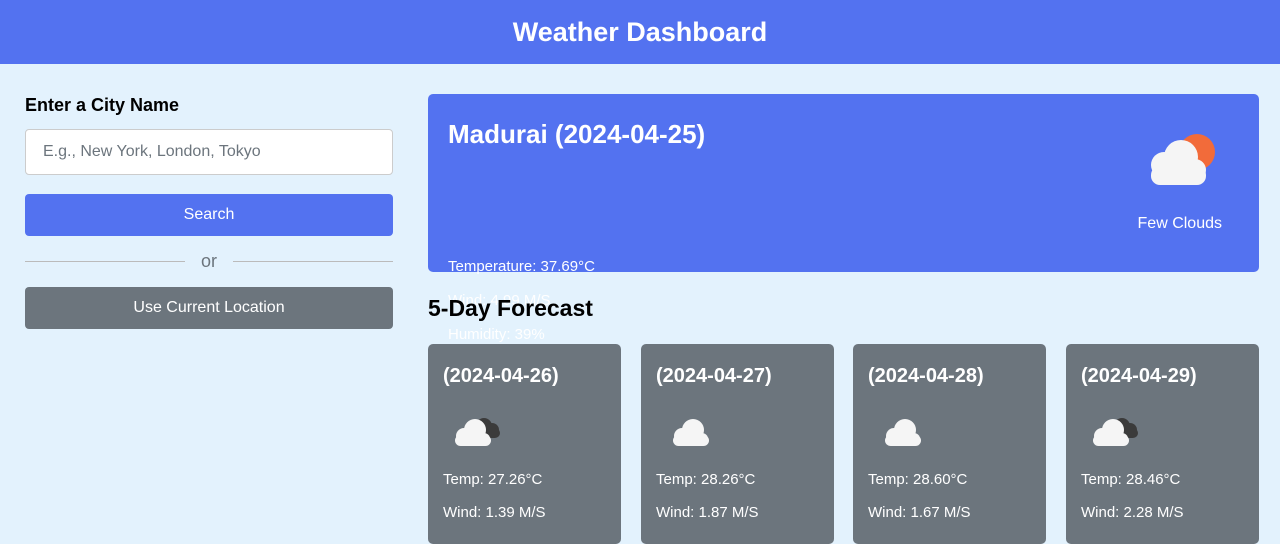  I want to click on separator-text: or, so click(209, 261).